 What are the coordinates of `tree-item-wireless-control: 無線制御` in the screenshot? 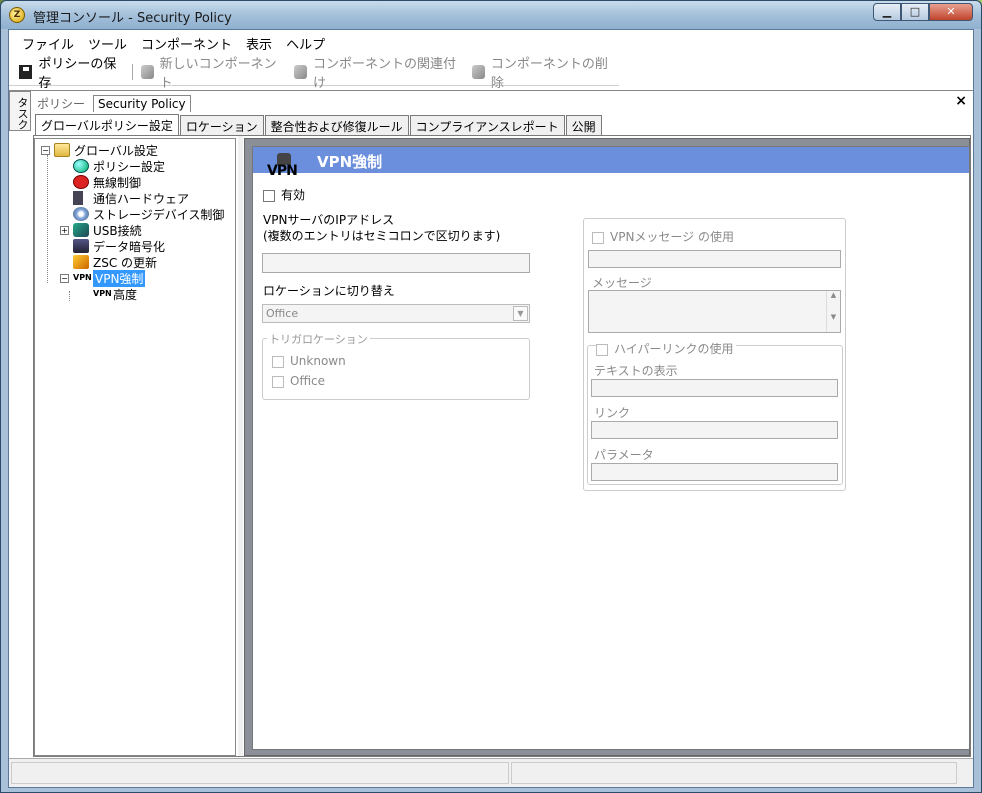 It's located at (107, 182).